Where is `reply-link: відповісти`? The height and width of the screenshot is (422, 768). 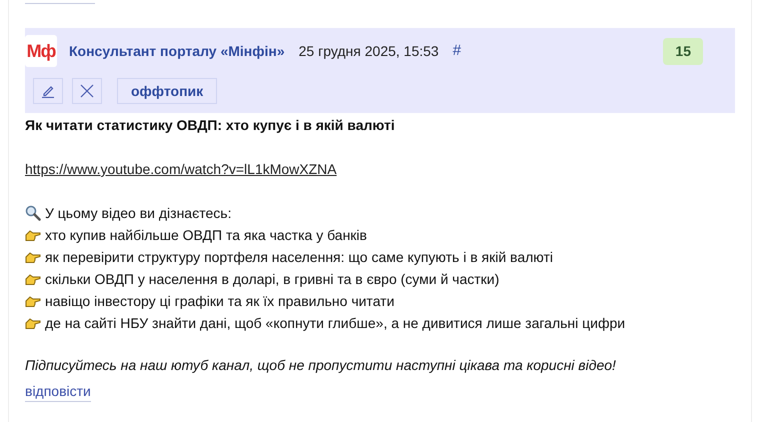
reply-link: відповісти is located at coordinates (58, 392).